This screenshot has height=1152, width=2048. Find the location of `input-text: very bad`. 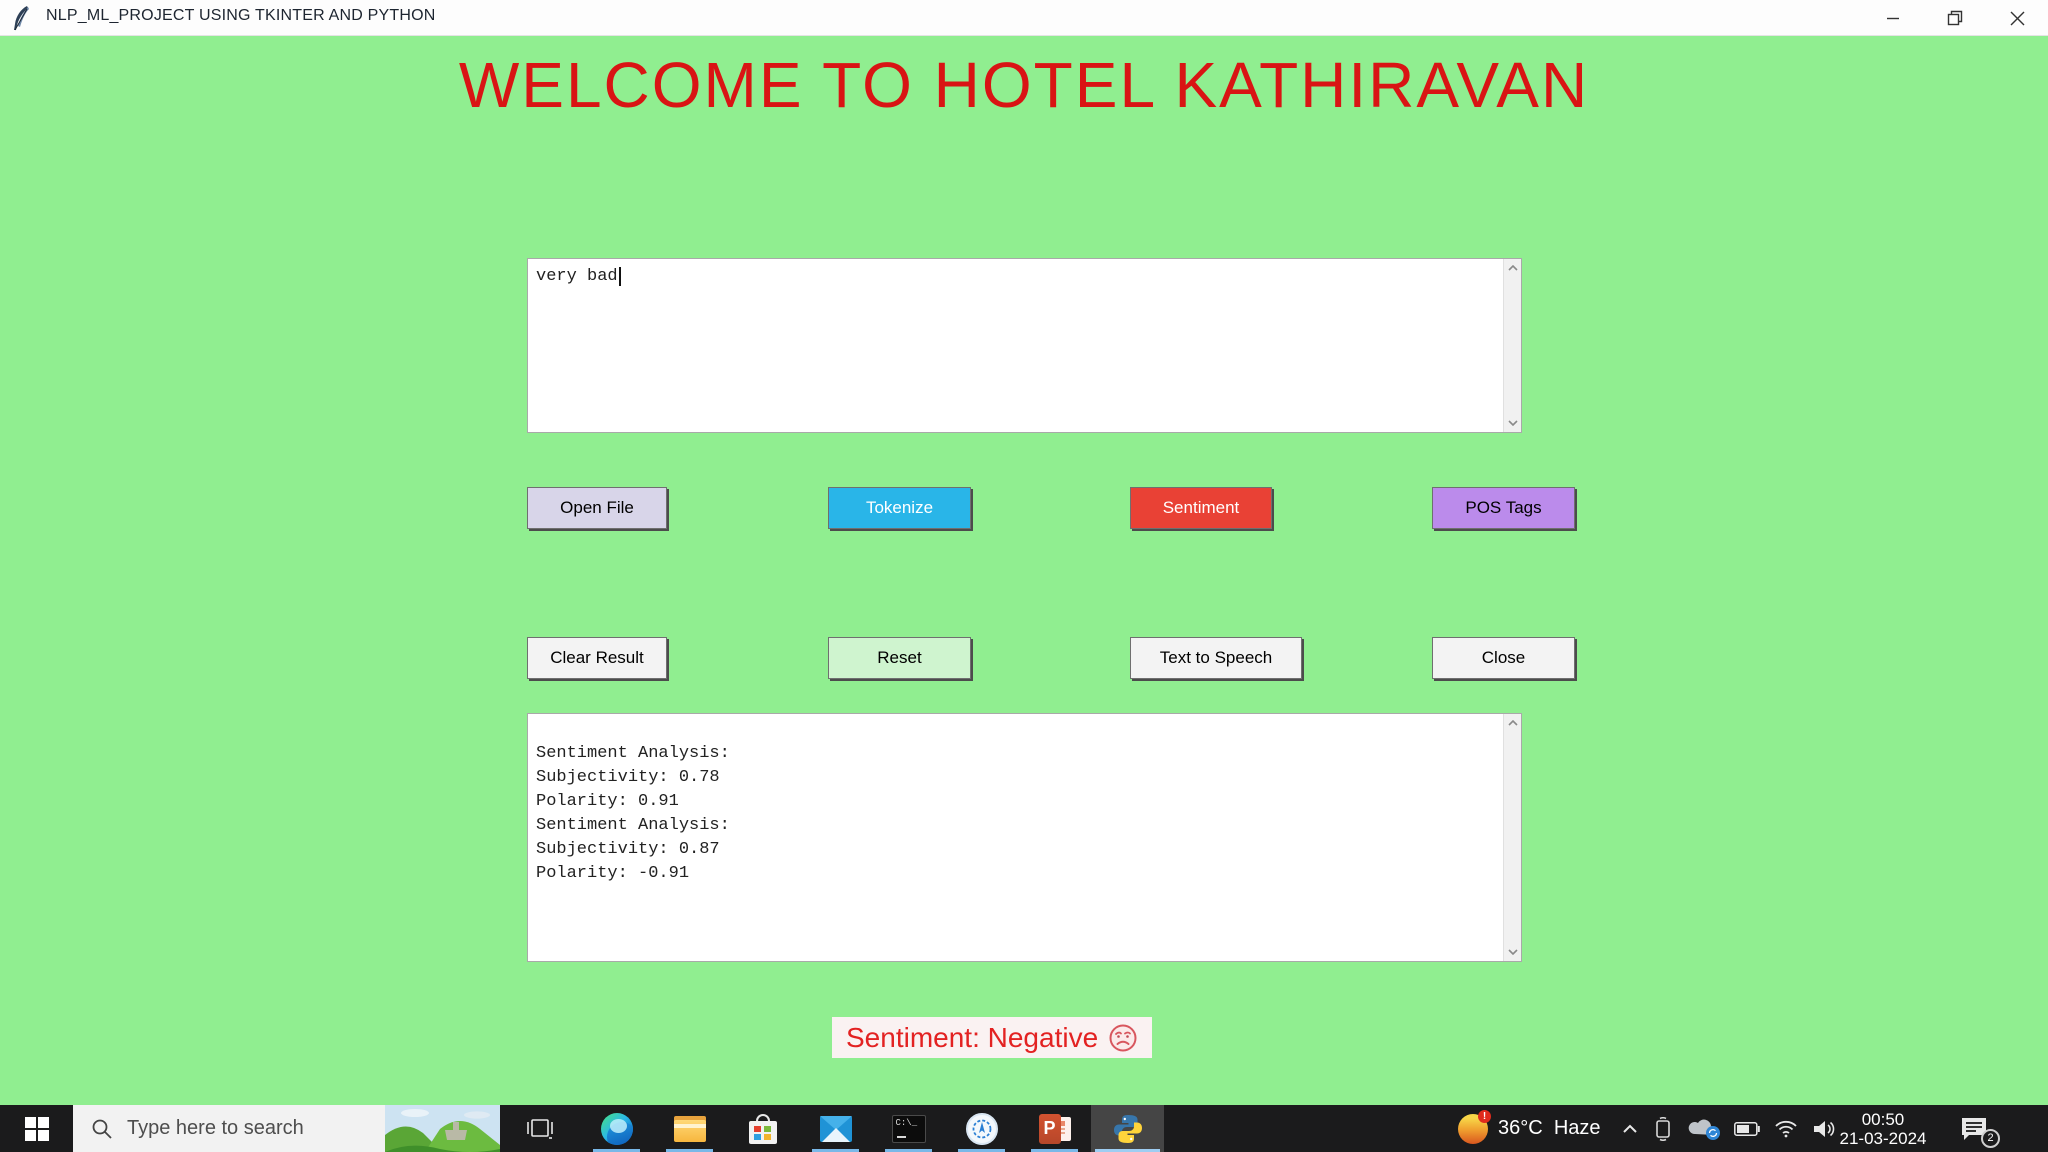

input-text: very bad is located at coordinates (577, 276).